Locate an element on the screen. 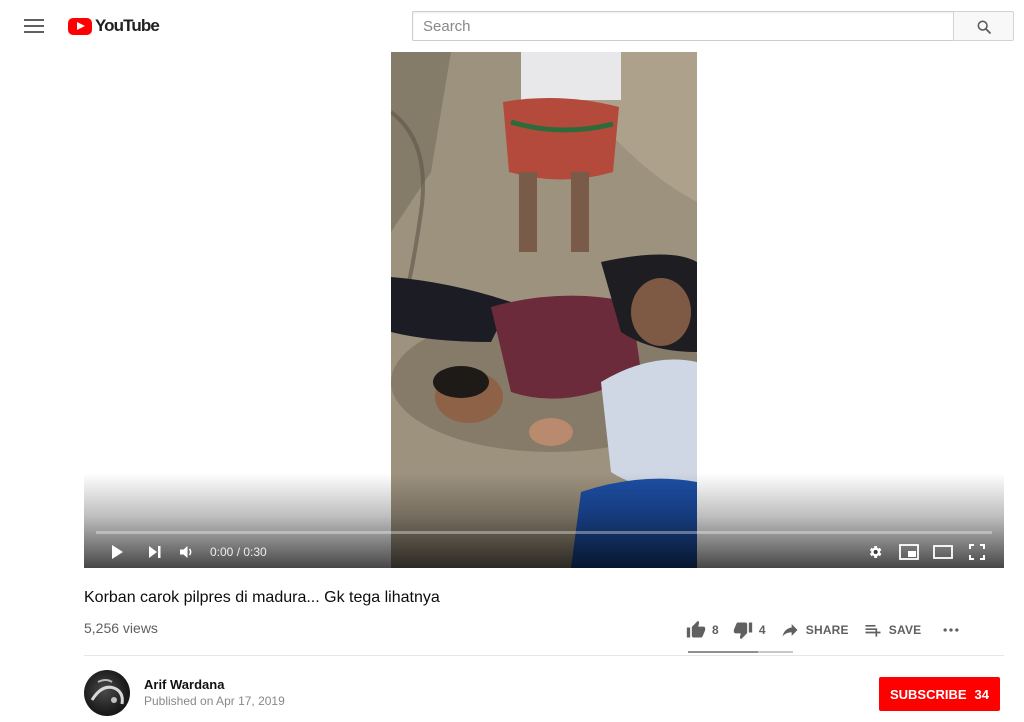 Image resolution: width=1024 pixels, height=722 pixels. play-icon is located at coordinates (117, 552).